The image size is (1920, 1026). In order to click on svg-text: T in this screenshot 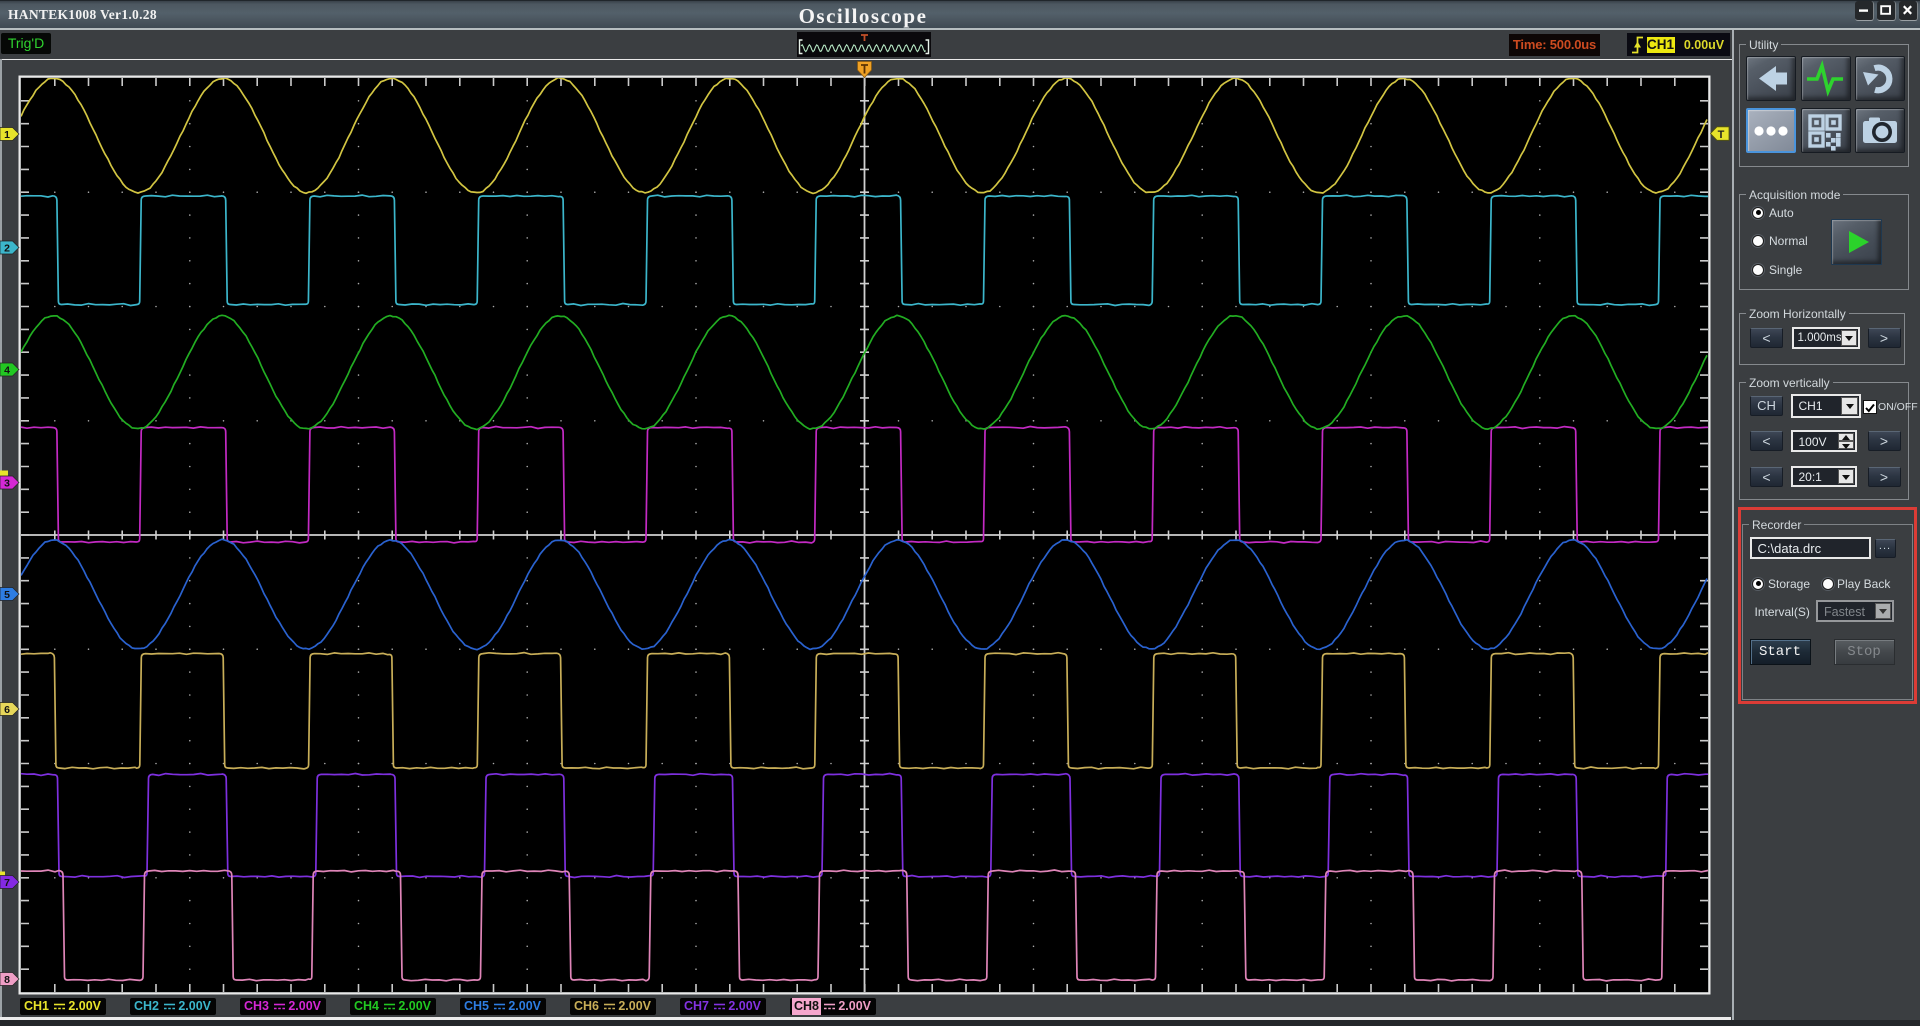, I will do `click(1721, 135)`.